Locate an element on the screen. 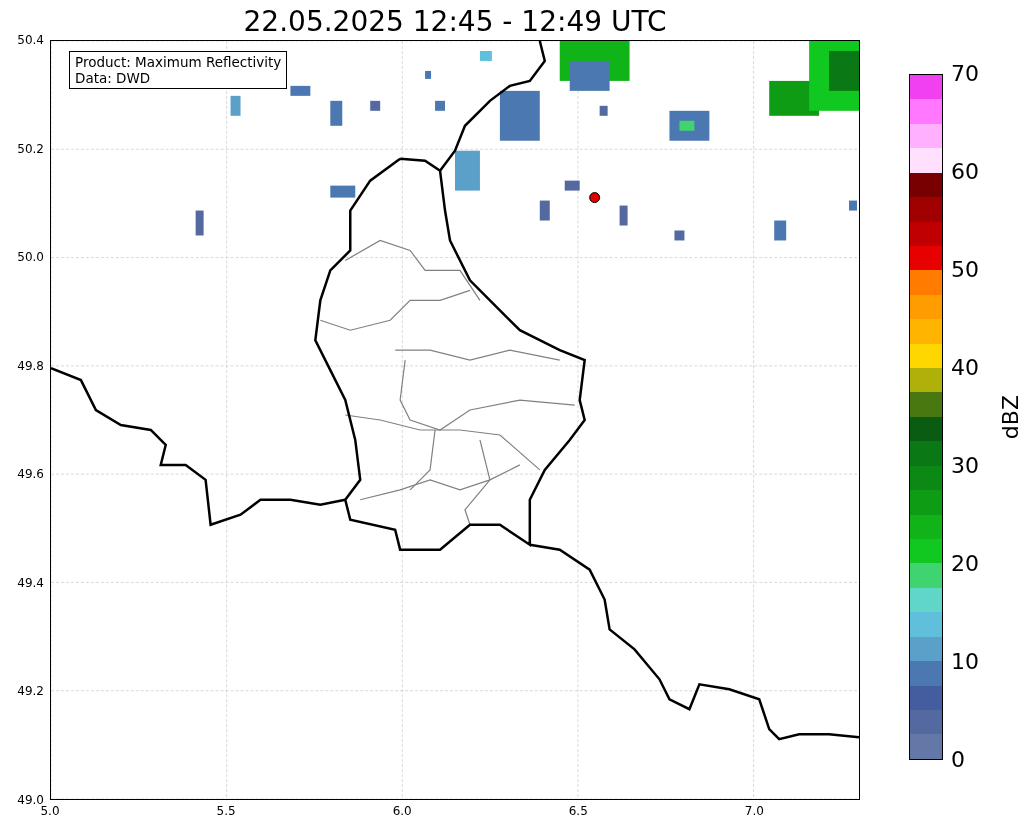 This screenshot has height=834, width=1023. x-tick-label: 5.5 is located at coordinates (226, 811).